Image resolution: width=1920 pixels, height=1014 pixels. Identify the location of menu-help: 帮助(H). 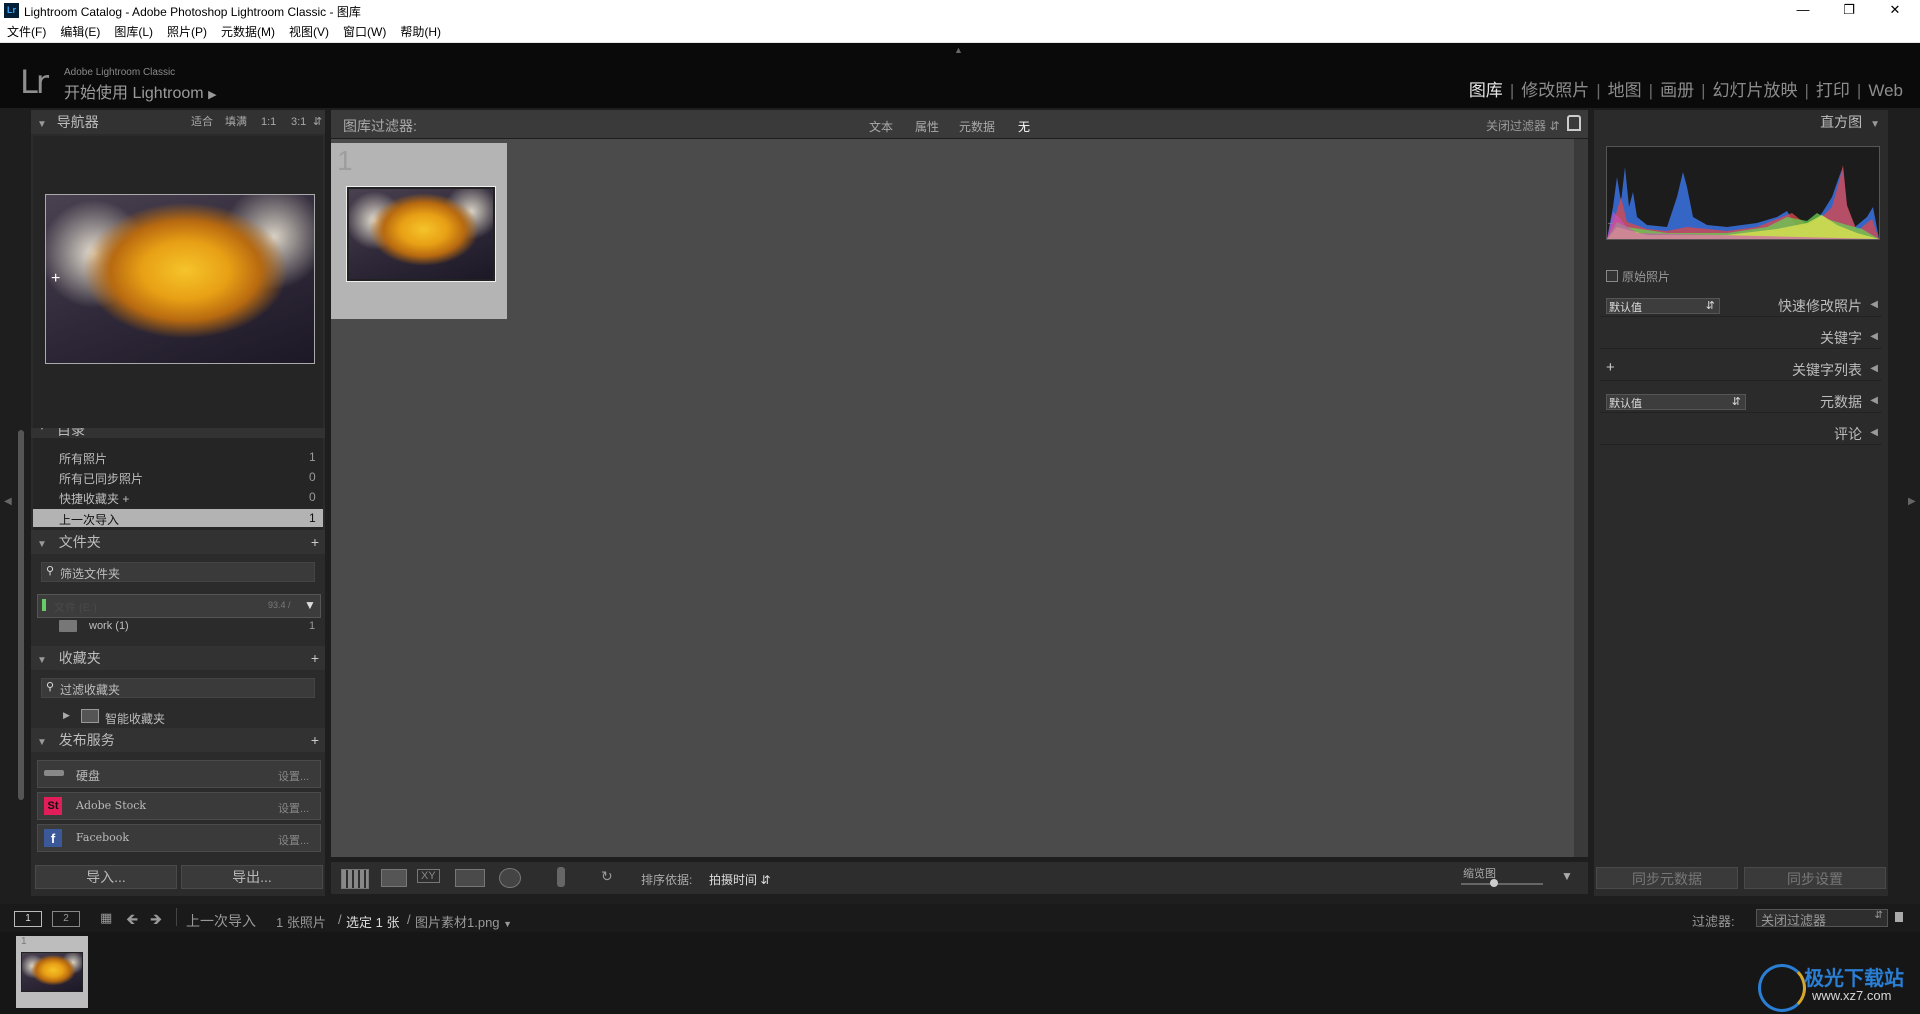
(420, 32).